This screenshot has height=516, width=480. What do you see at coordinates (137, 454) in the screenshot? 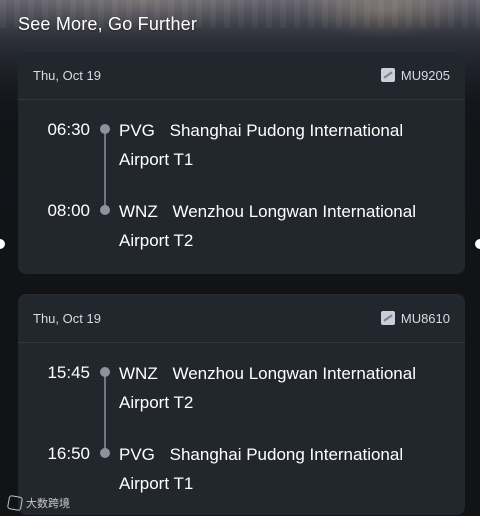
I see `arrival-airport-code: PVG` at bounding box center [137, 454].